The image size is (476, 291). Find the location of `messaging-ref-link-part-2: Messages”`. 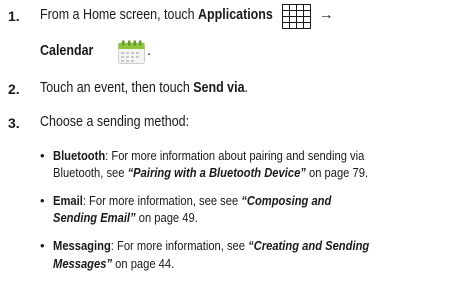

messaging-ref-link-part-2: Messages” is located at coordinates (82, 263).